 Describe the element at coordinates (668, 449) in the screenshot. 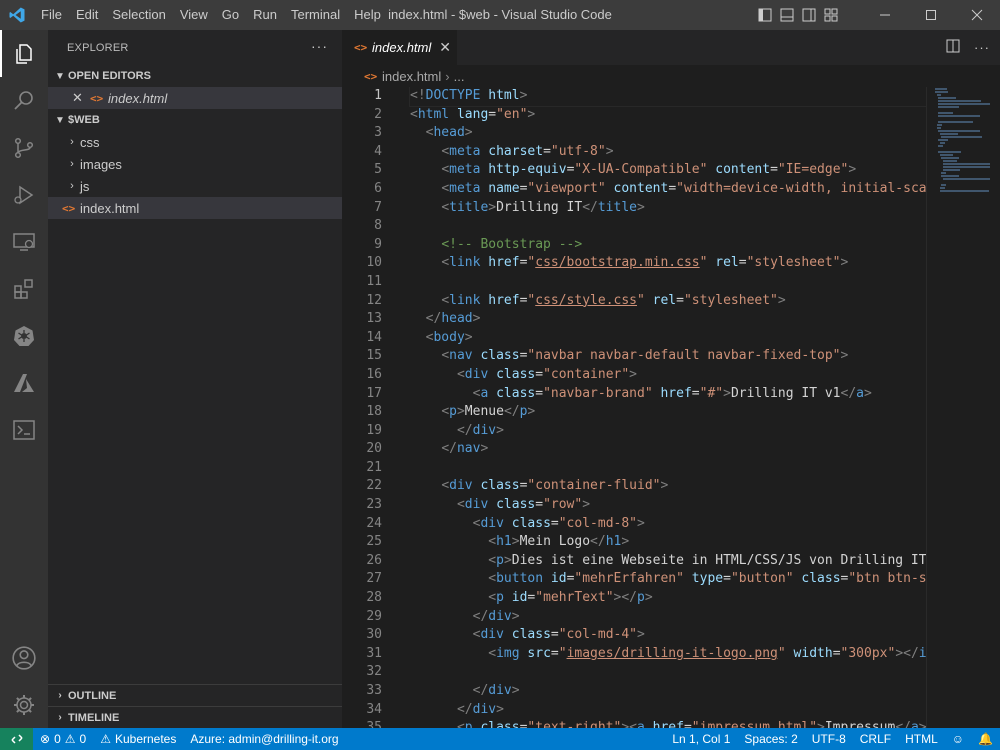

I see `code-line: </nav>` at that location.